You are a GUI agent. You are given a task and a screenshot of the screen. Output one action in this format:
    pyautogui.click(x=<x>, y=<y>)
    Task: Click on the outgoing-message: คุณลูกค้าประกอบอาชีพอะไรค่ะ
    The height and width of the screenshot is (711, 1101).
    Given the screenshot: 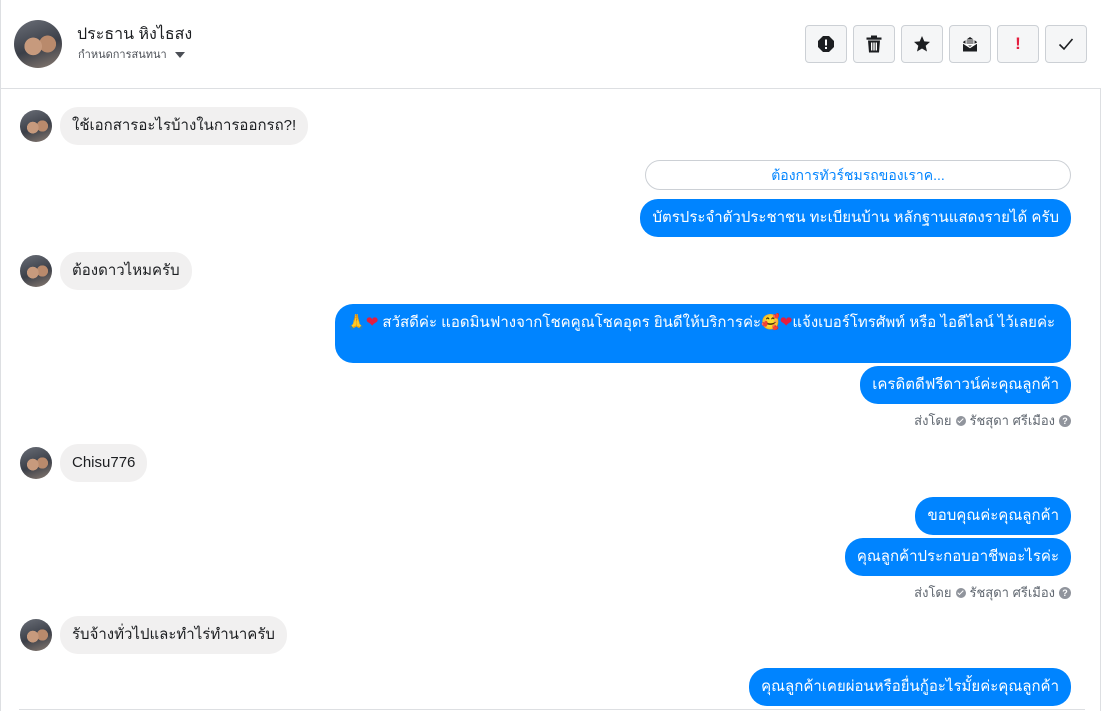 What is the action you would take?
    pyautogui.click(x=957, y=557)
    